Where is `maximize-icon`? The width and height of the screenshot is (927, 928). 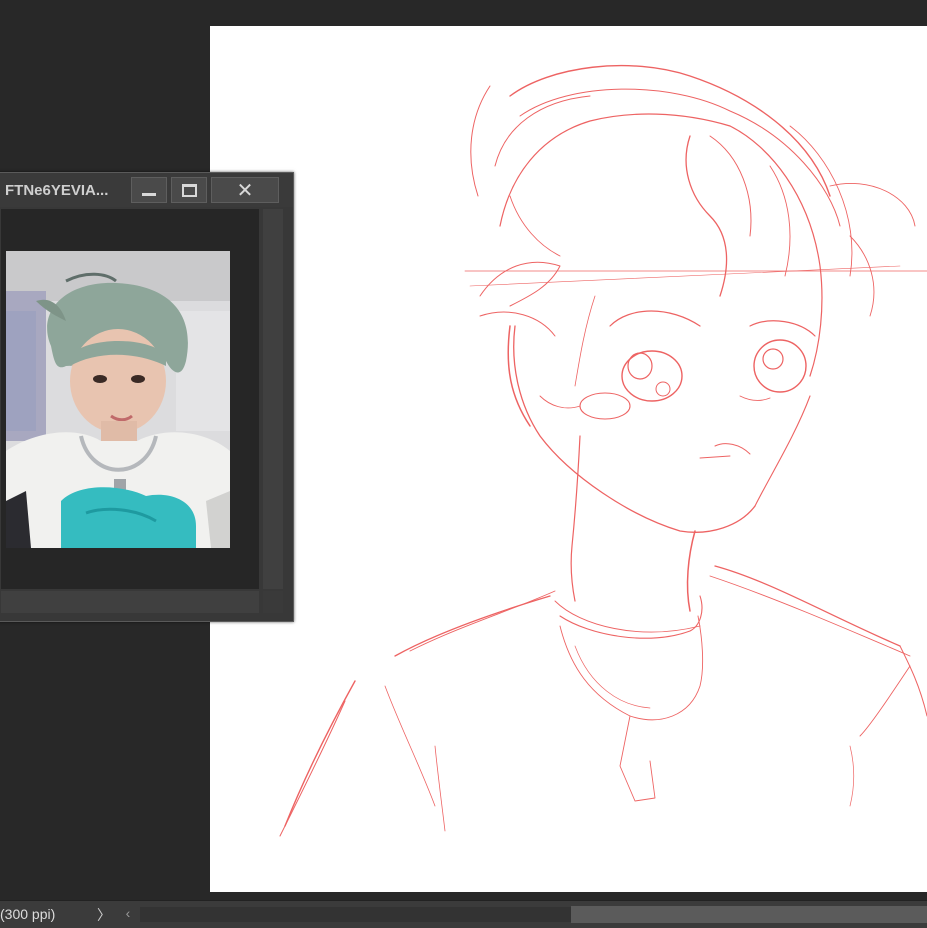 maximize-icon is located at coordinates (189, 190).